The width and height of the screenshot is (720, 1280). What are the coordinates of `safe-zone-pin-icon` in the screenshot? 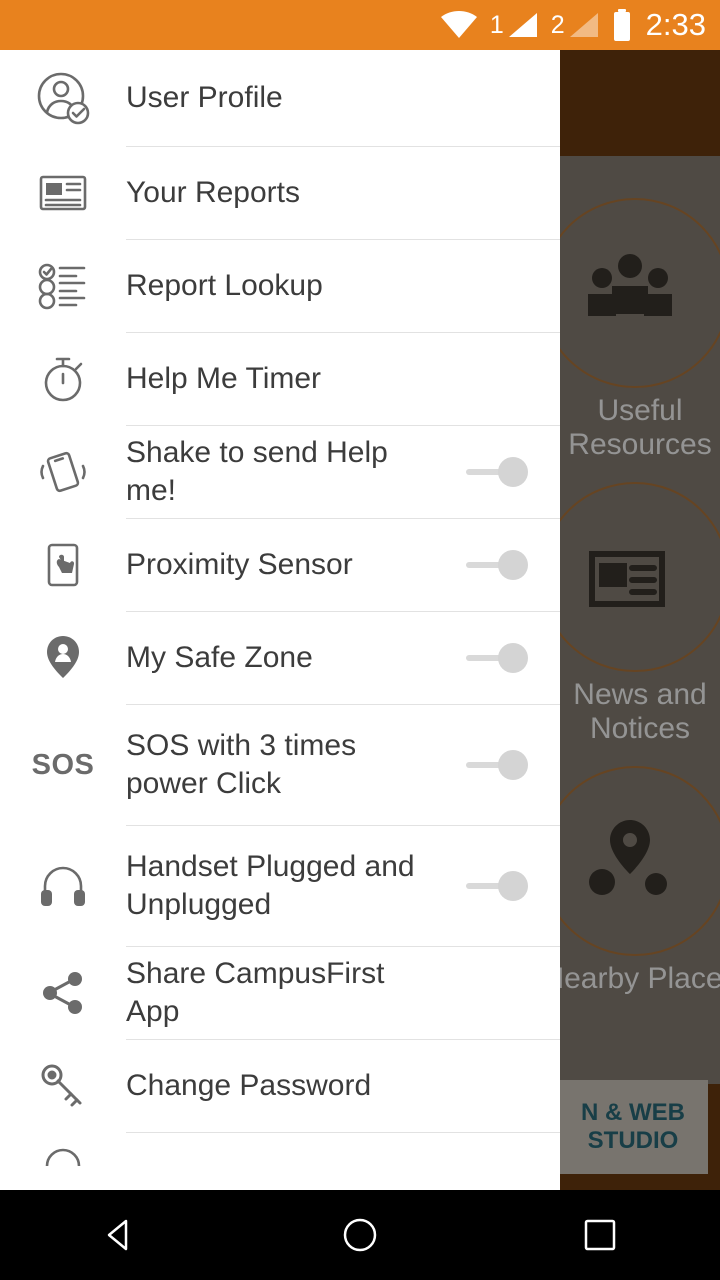 It's located at (63, 658).